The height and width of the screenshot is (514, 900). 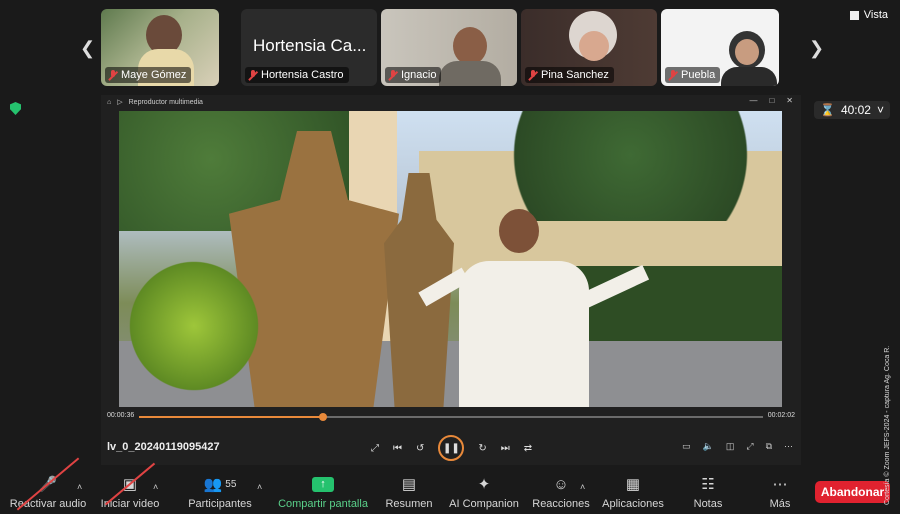 What do you see at coordinates (220, 504) in the screenshot?
I see `toolbar-label: Participantes` at bounding box center [220, 504].